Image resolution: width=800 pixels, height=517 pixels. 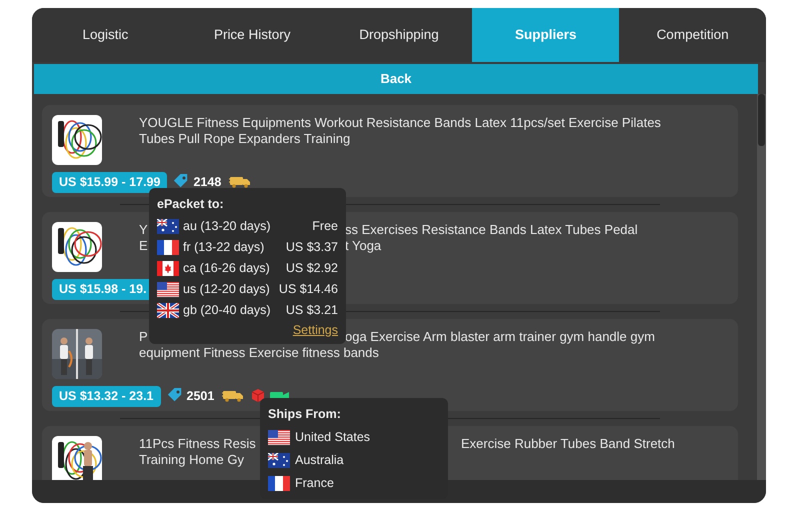 What do you see at coordinates (226, 289) in the screenshot?
I see `destination-label: us (12-20 days)` at bounding box center [226, 289].